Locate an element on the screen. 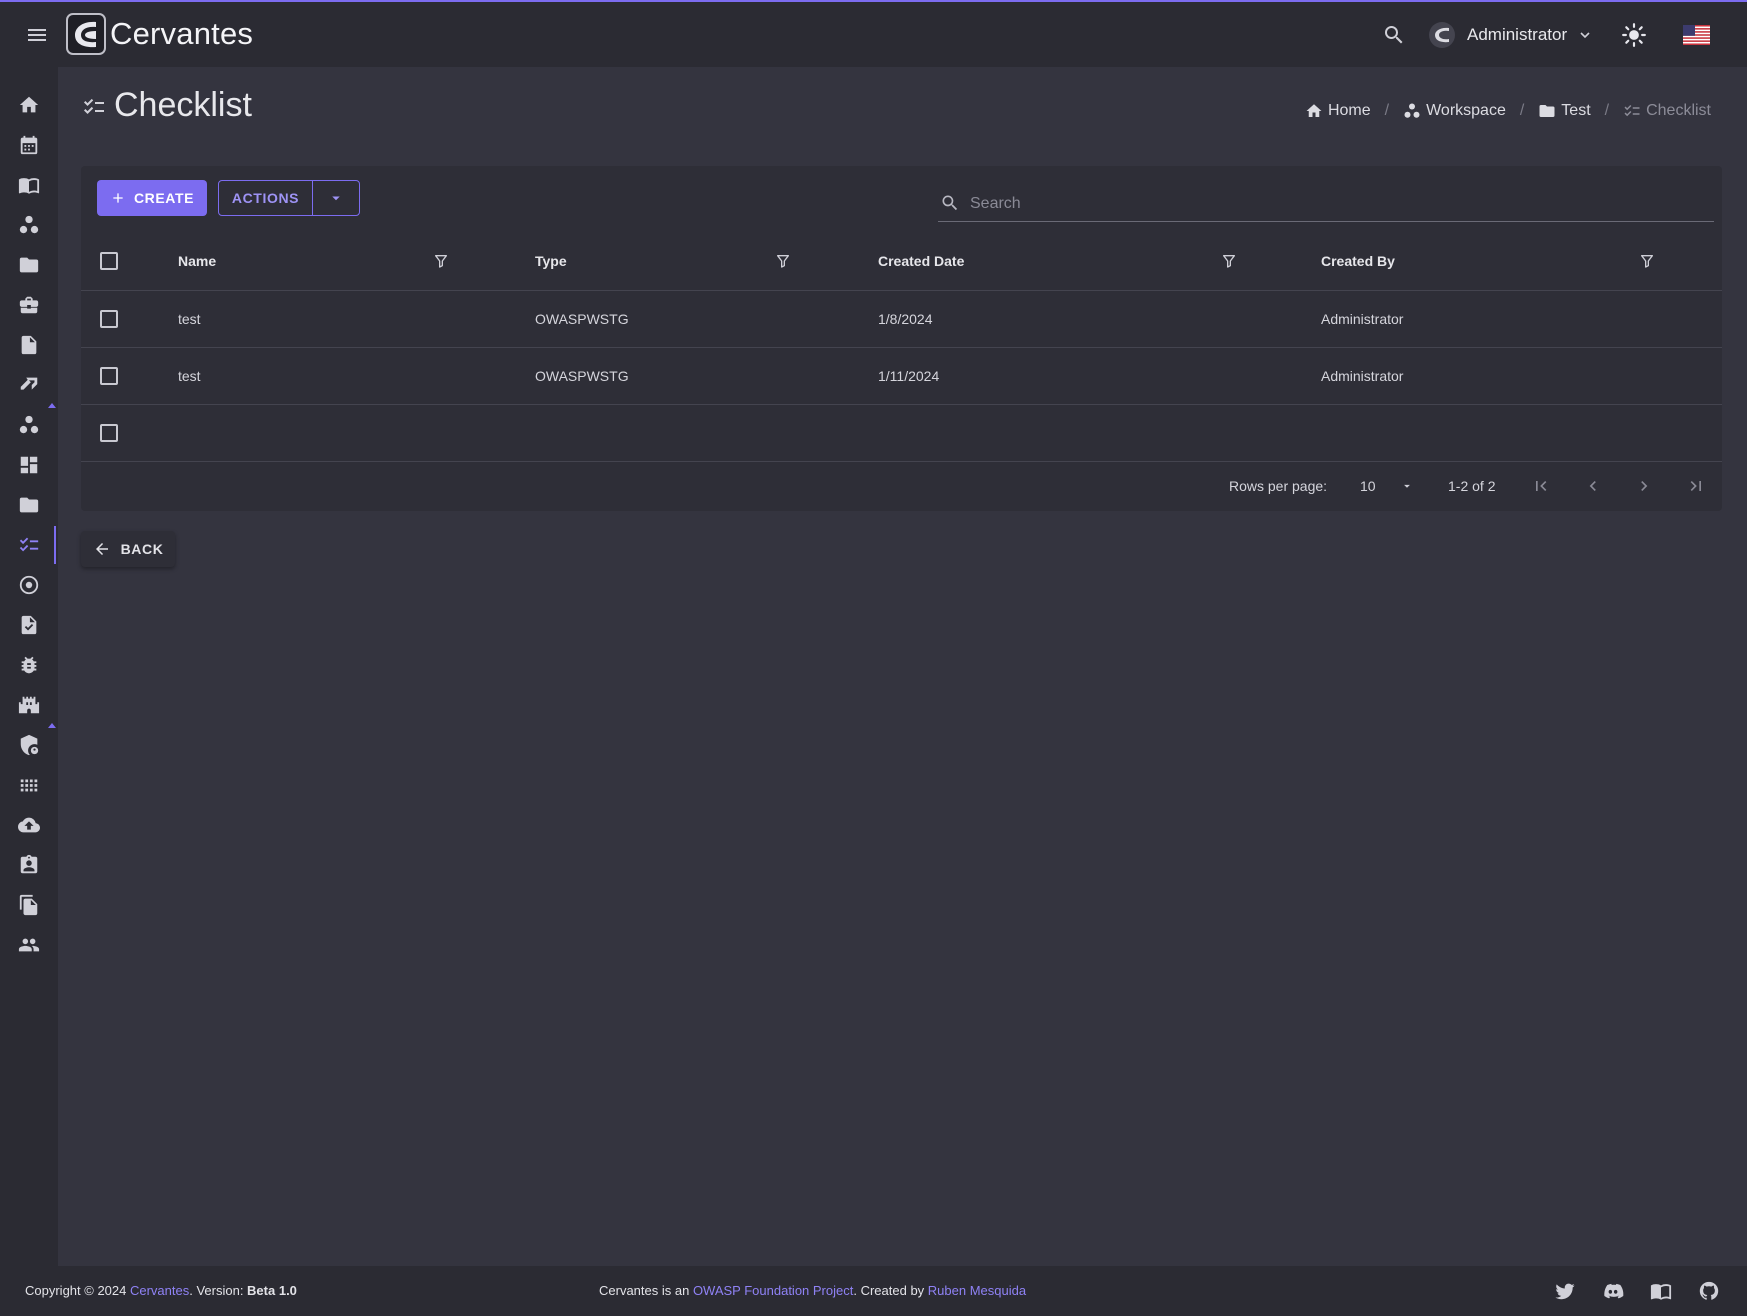 The height and width of the screenshot is (1316, 1747). create-button: CREATE is located at coordinates (152, 198).